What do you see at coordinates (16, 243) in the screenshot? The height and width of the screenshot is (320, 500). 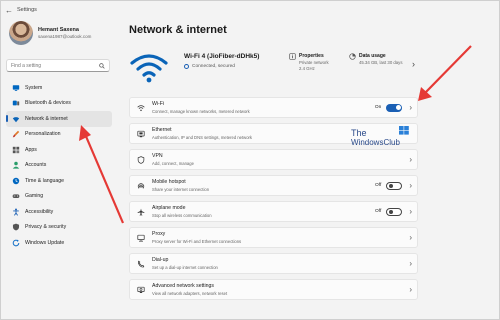 I see `update-icon` at bounding box center [16, 243].